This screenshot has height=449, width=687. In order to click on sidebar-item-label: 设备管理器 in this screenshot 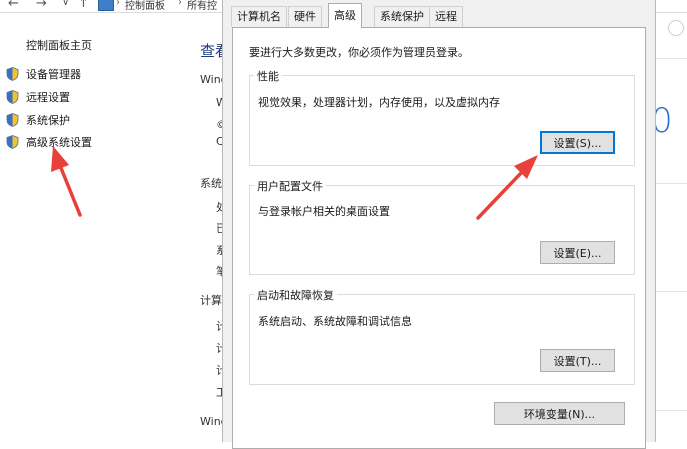, I will do `click(53, 74)`.